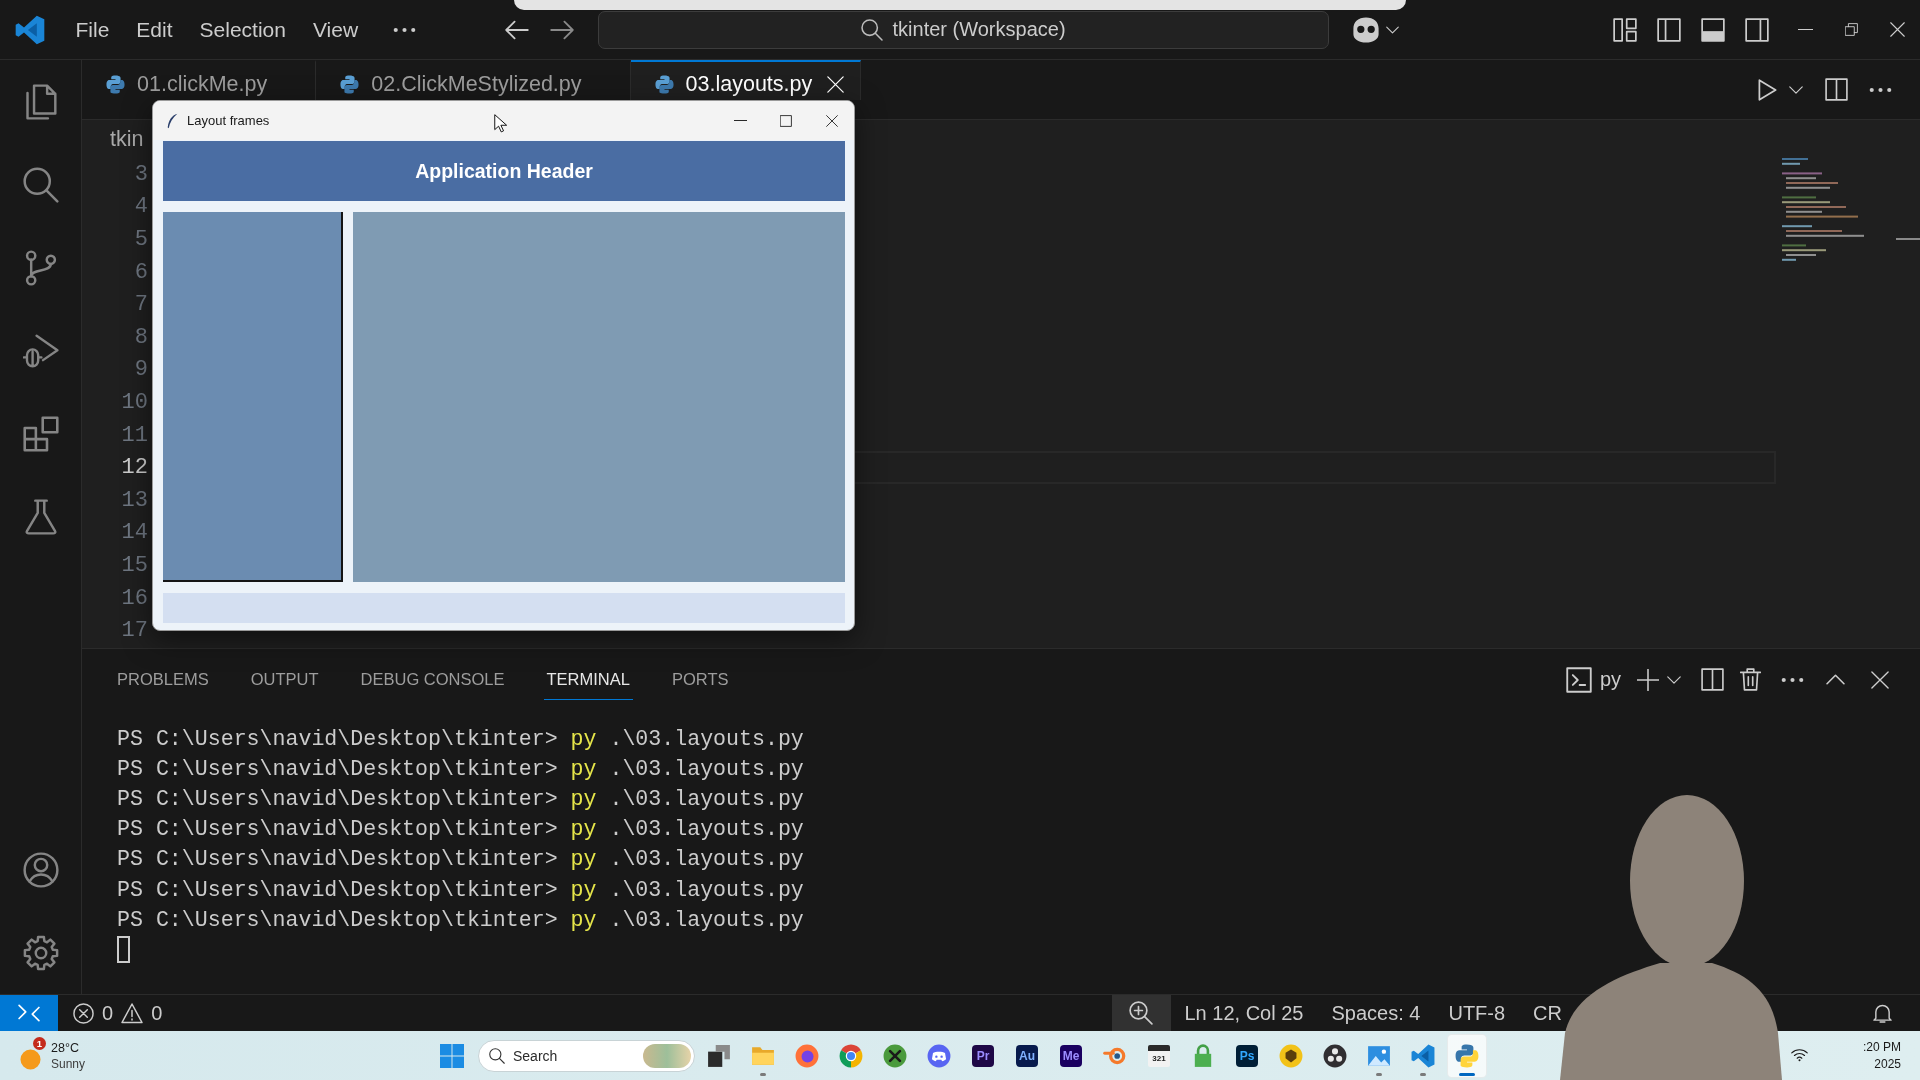  What do you see at coordinates (134, 500) in the screenshot?
I see `line-number: 13` at bounding box center [134, 500].